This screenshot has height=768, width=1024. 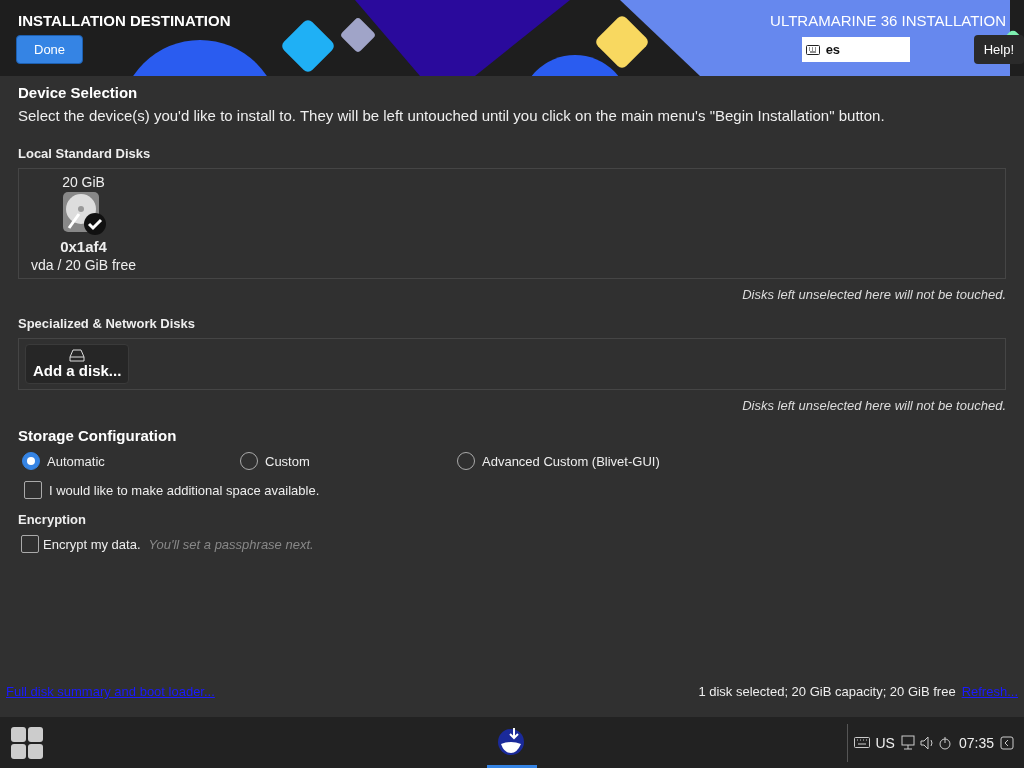 I want to click on clock: 07:35, so click(x=976, y=742).